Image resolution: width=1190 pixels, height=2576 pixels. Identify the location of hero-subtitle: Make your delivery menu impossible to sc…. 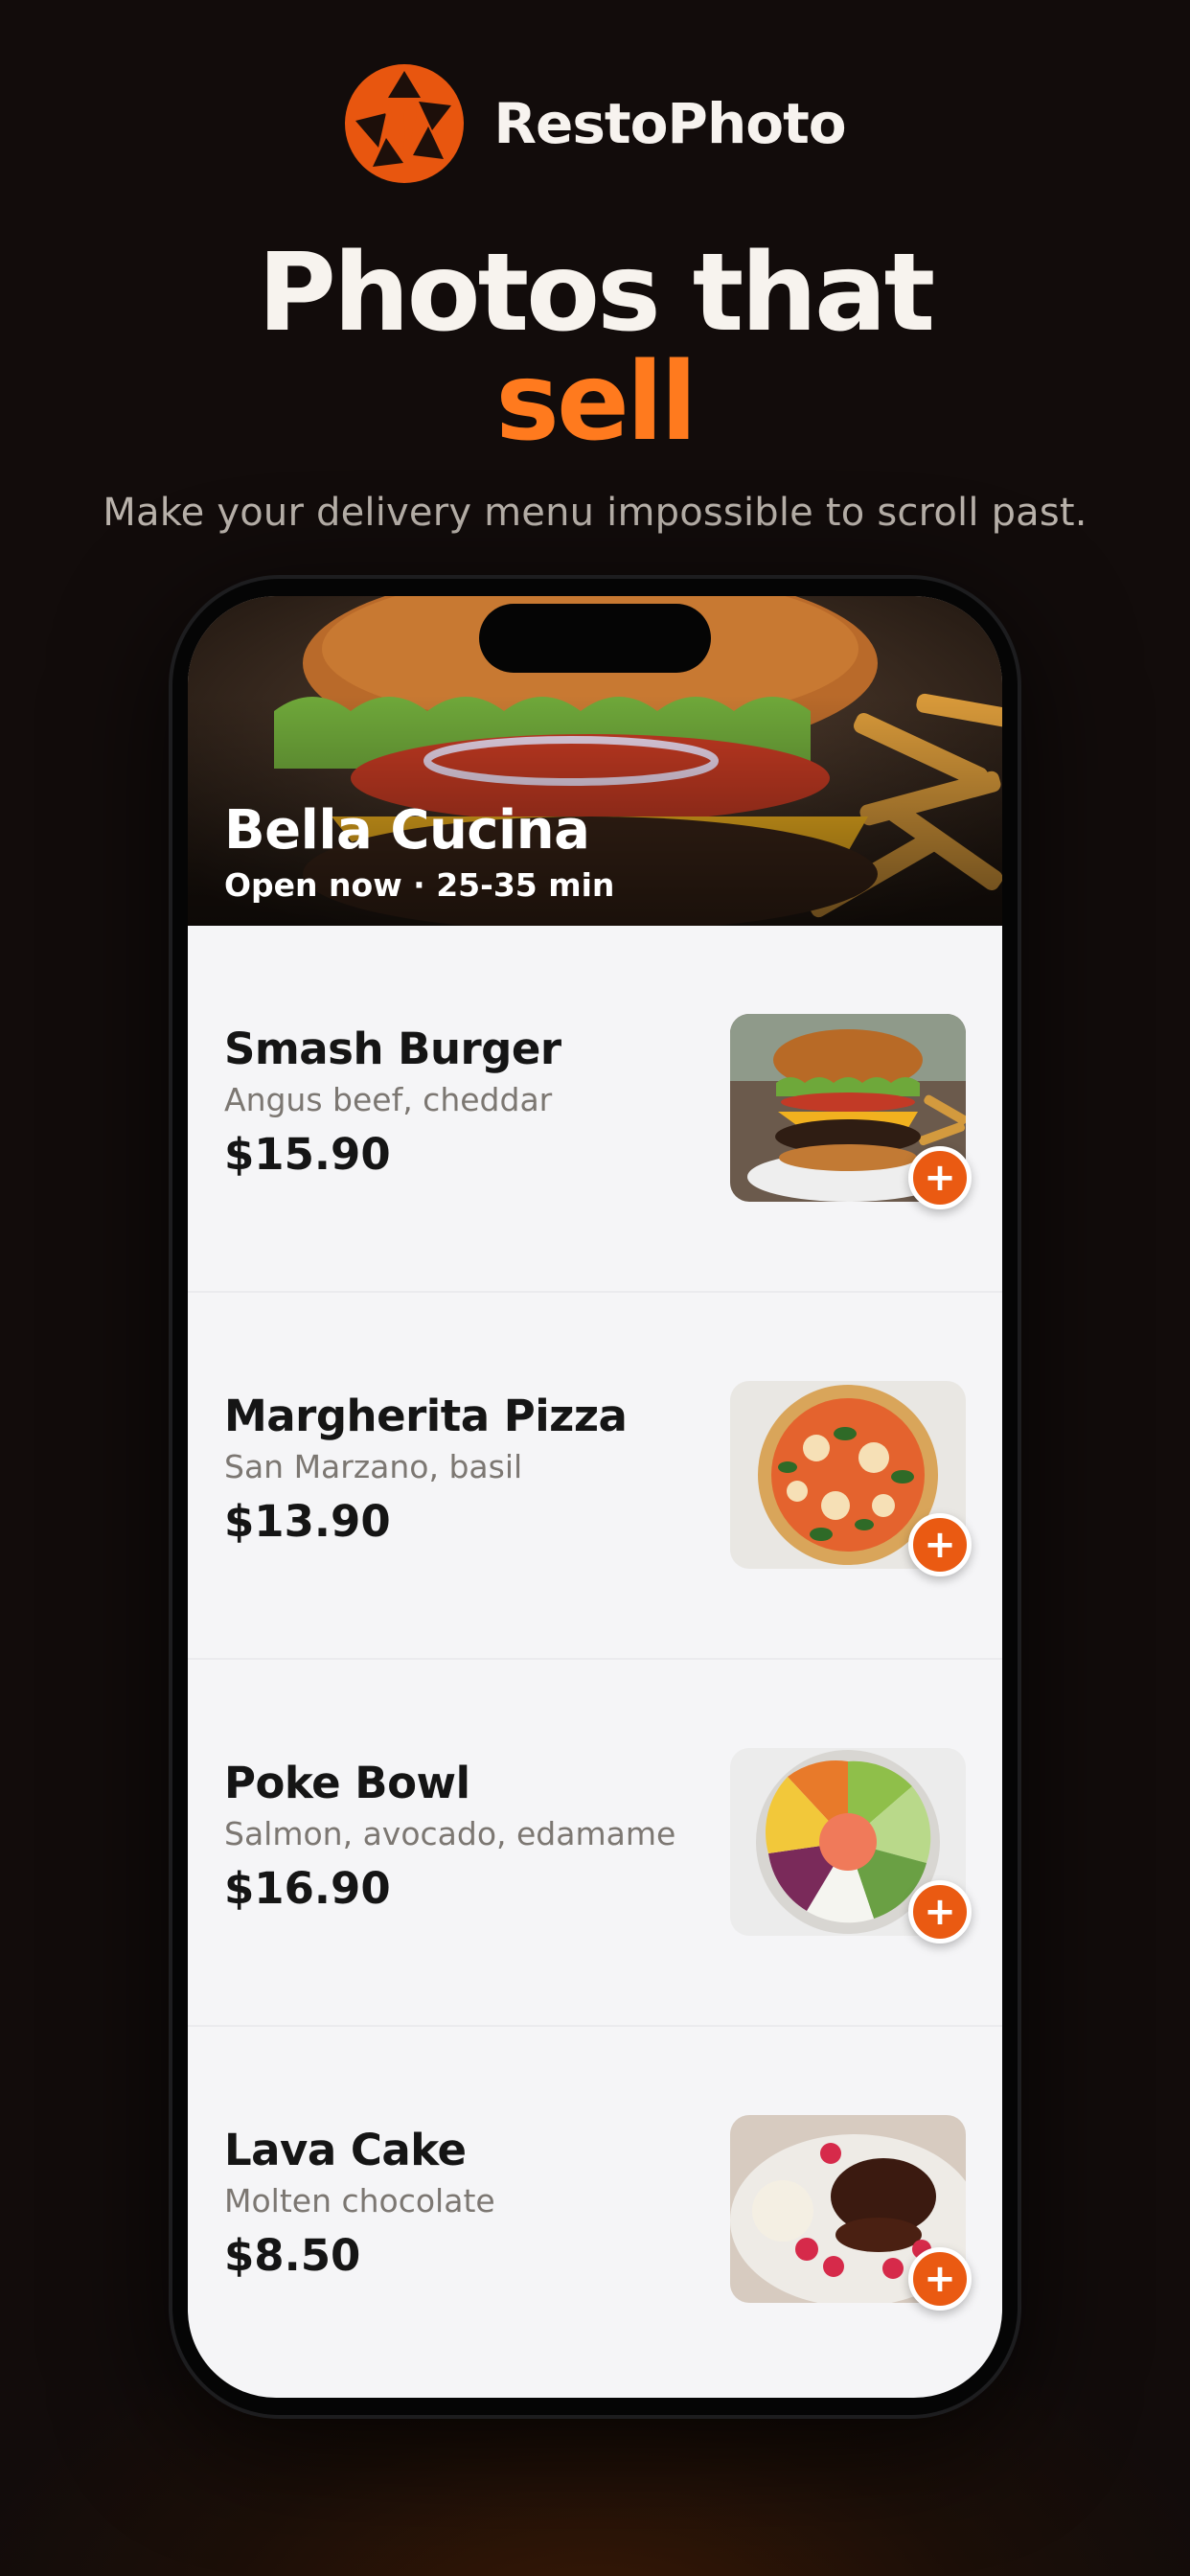
(595, 513).